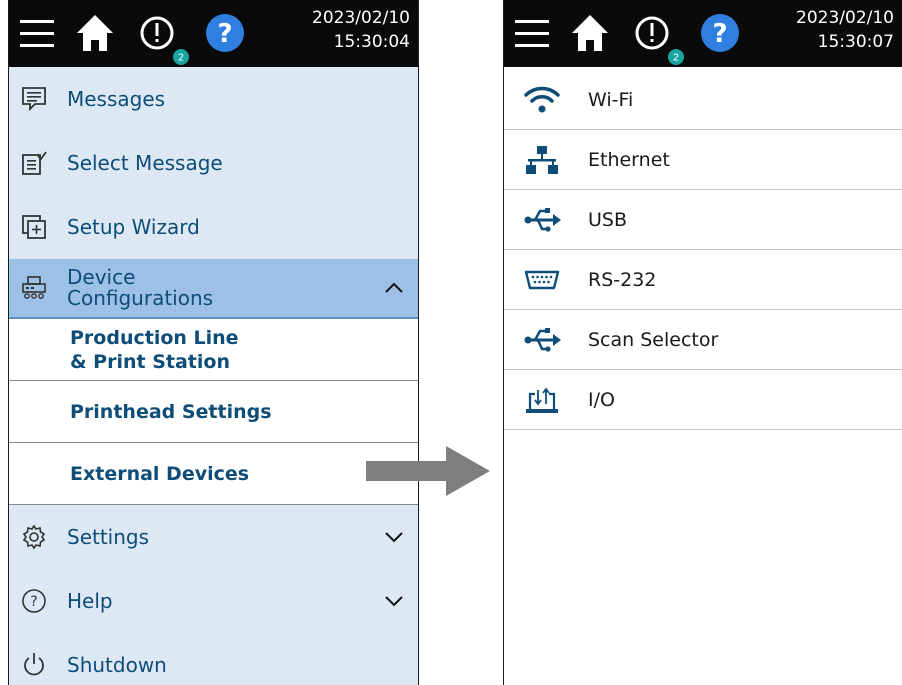  I want to click on submenu-label: Production Line & Print Station, so click(154, 349).